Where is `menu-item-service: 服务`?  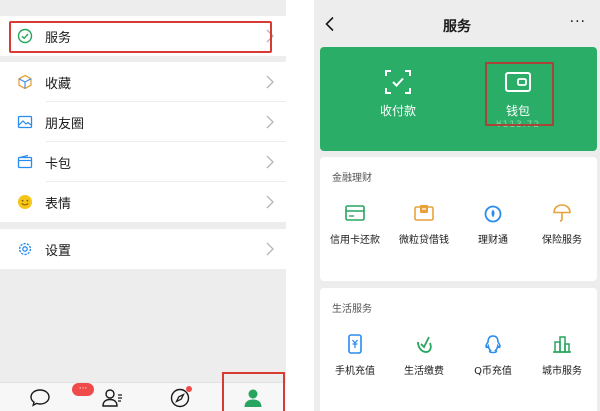 menu-item-service: 服务 is located at coordinates (143, 36).